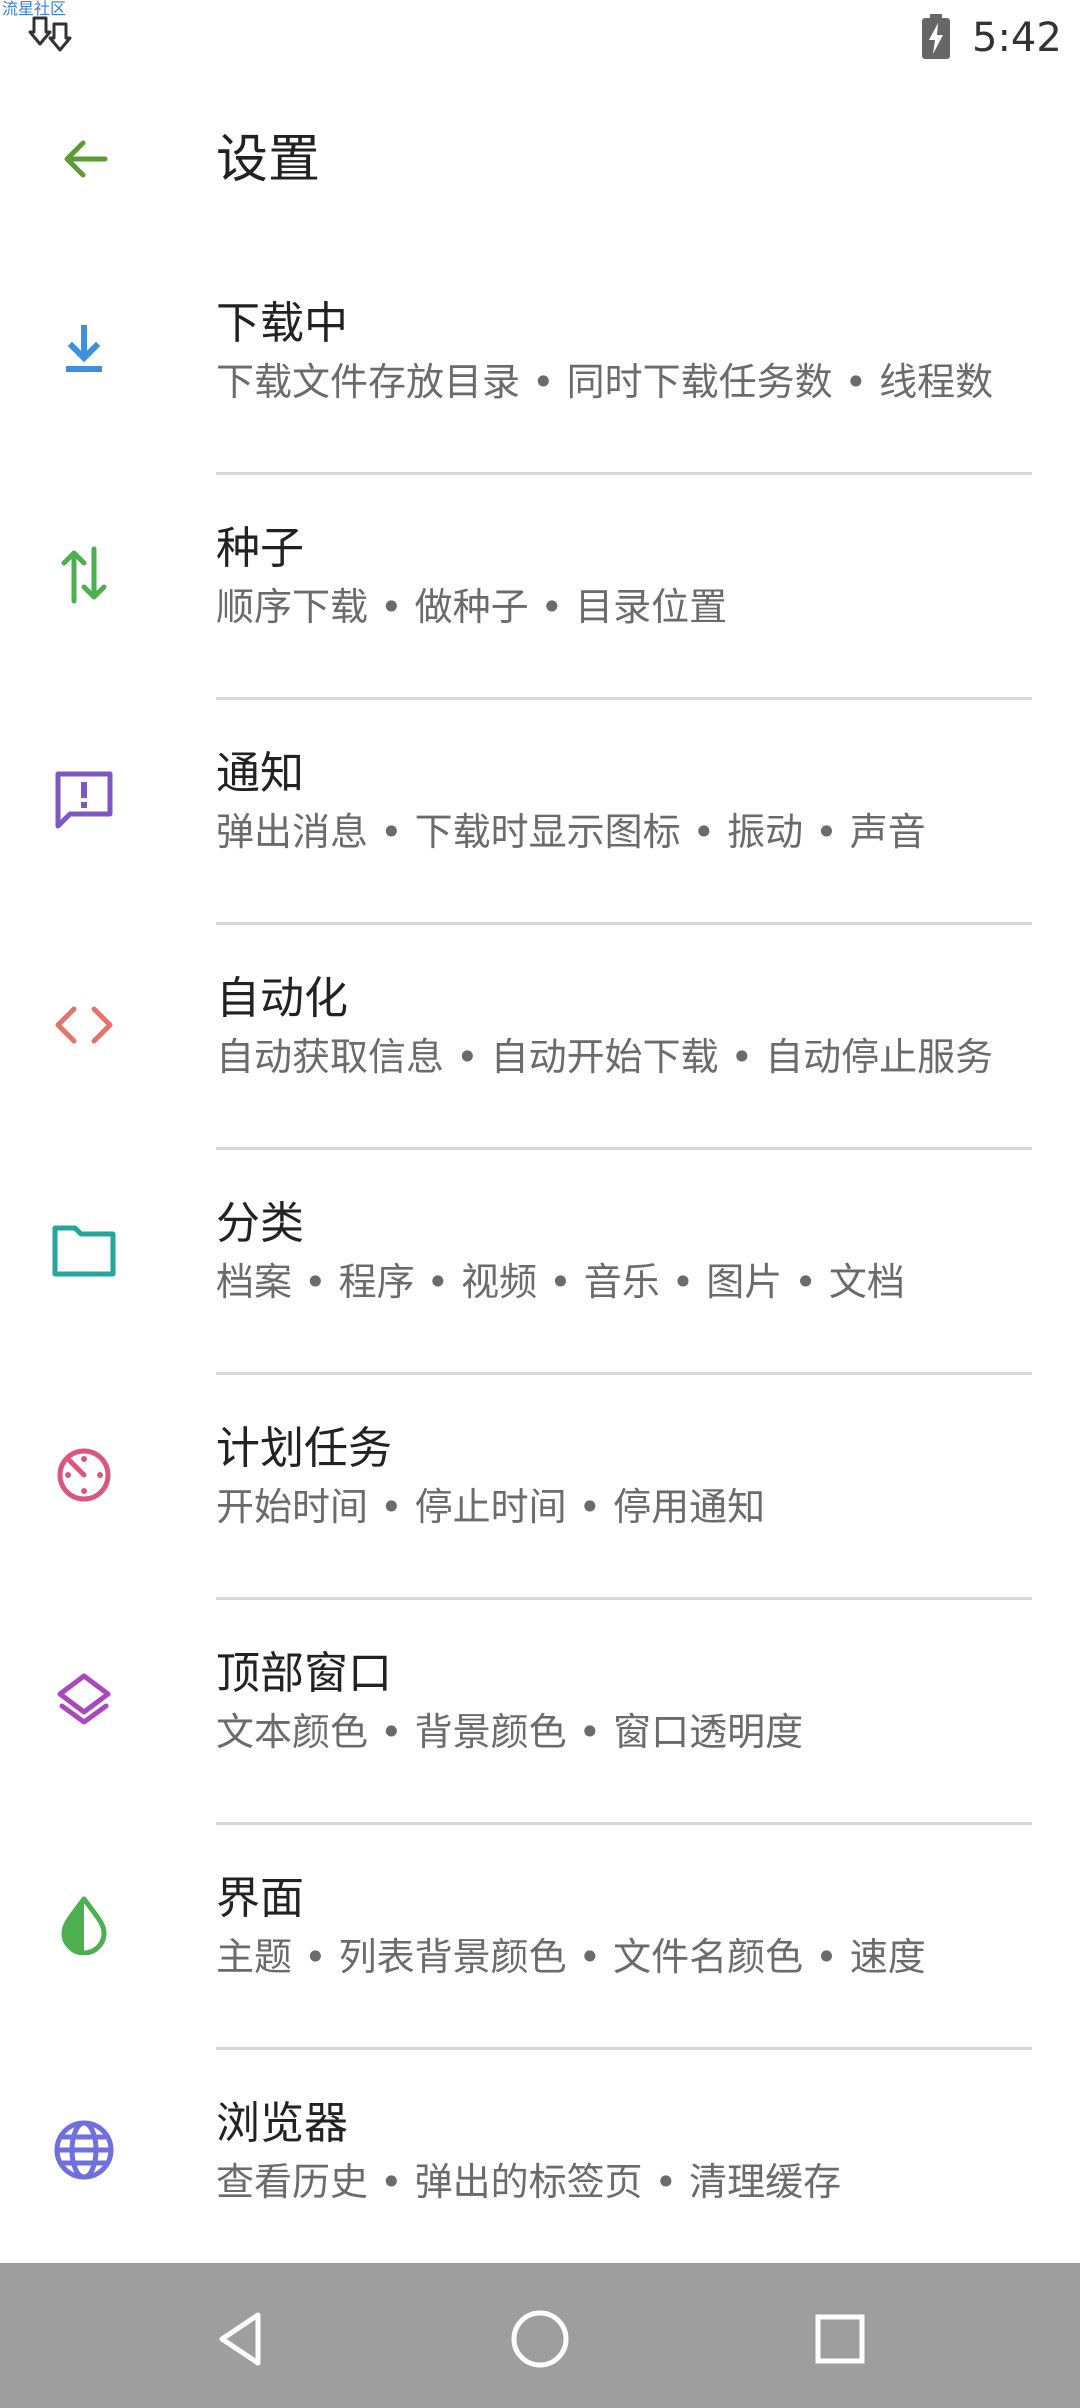 Image resolution: width=1080 pixels, height=2408 pixels. What do you see at coordinates (510, 1732) in the screenshot?
I see `settings-item-subtitle: 文本颜色 • 背景颜色 • 窗口透明度` at bounding box center [510, 1732].